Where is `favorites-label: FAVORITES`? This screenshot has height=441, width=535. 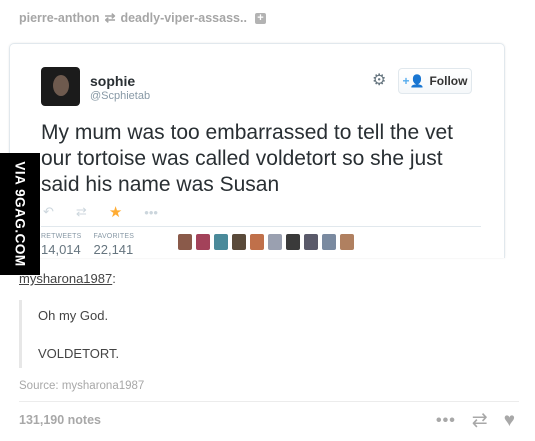 favorites-label: FAVORITES is located at coordinates (114, 236).